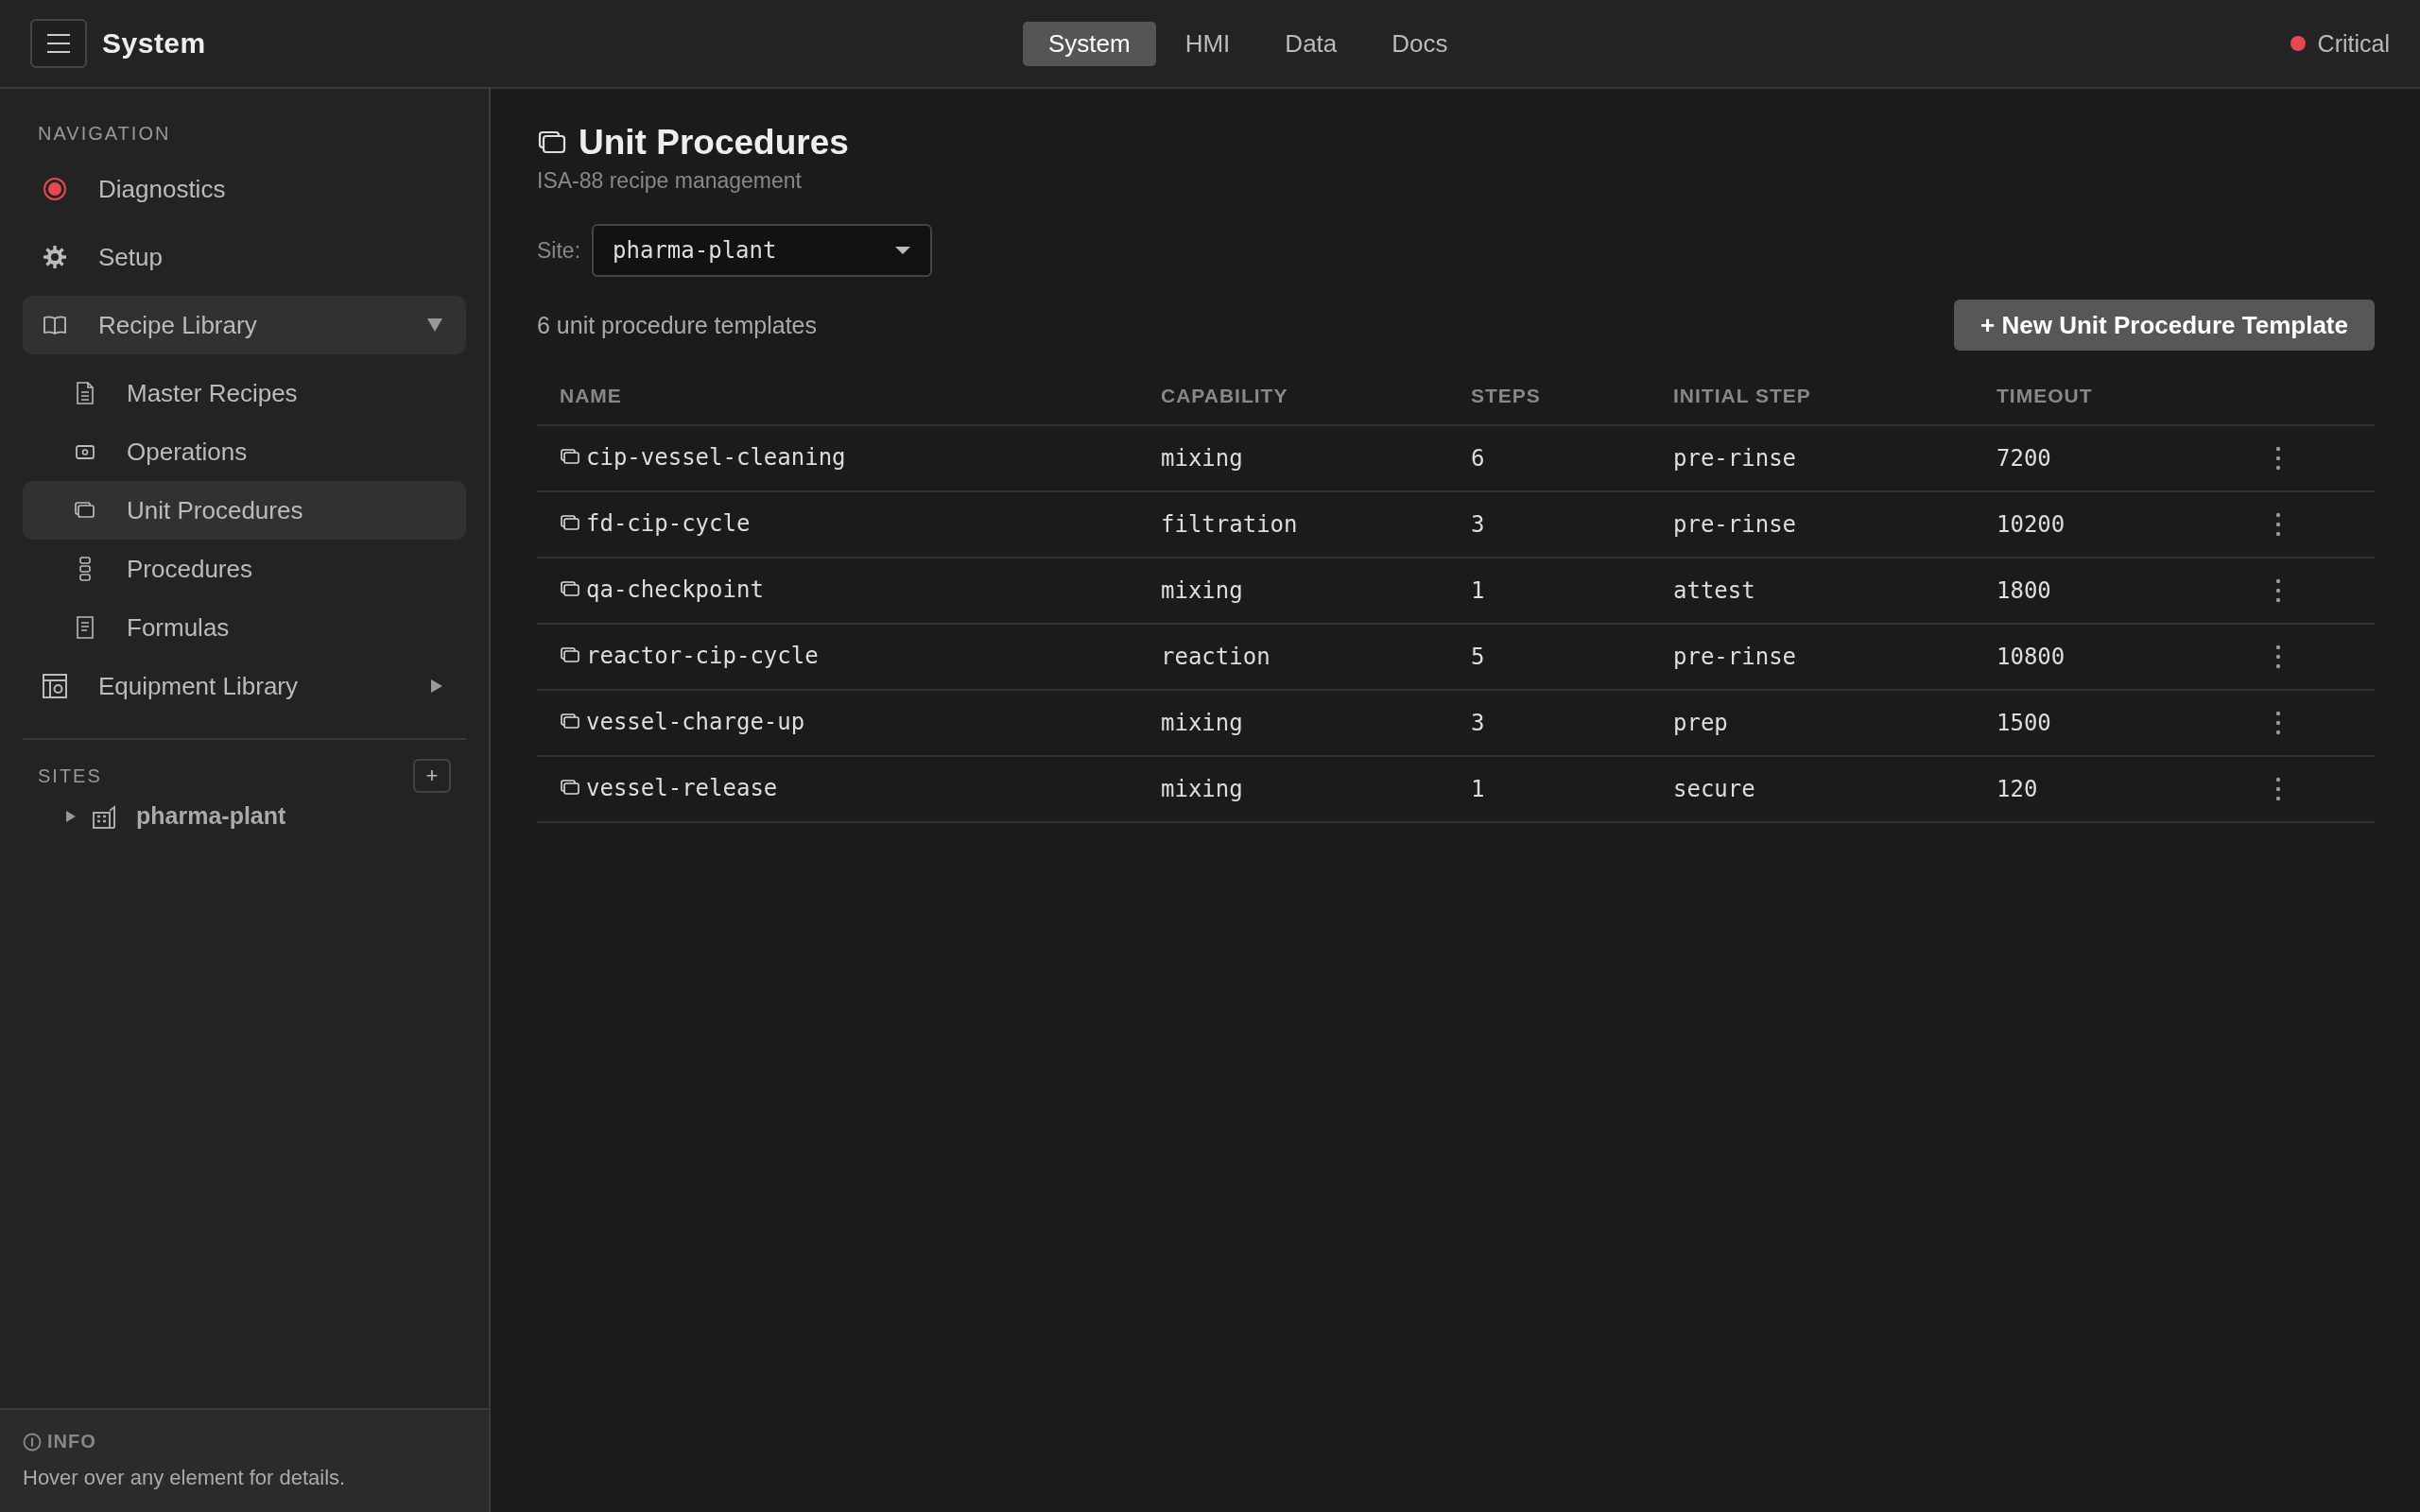  Describe the element at coordinates (55, 189) in the screenshot. I see `record-icon` at that location.